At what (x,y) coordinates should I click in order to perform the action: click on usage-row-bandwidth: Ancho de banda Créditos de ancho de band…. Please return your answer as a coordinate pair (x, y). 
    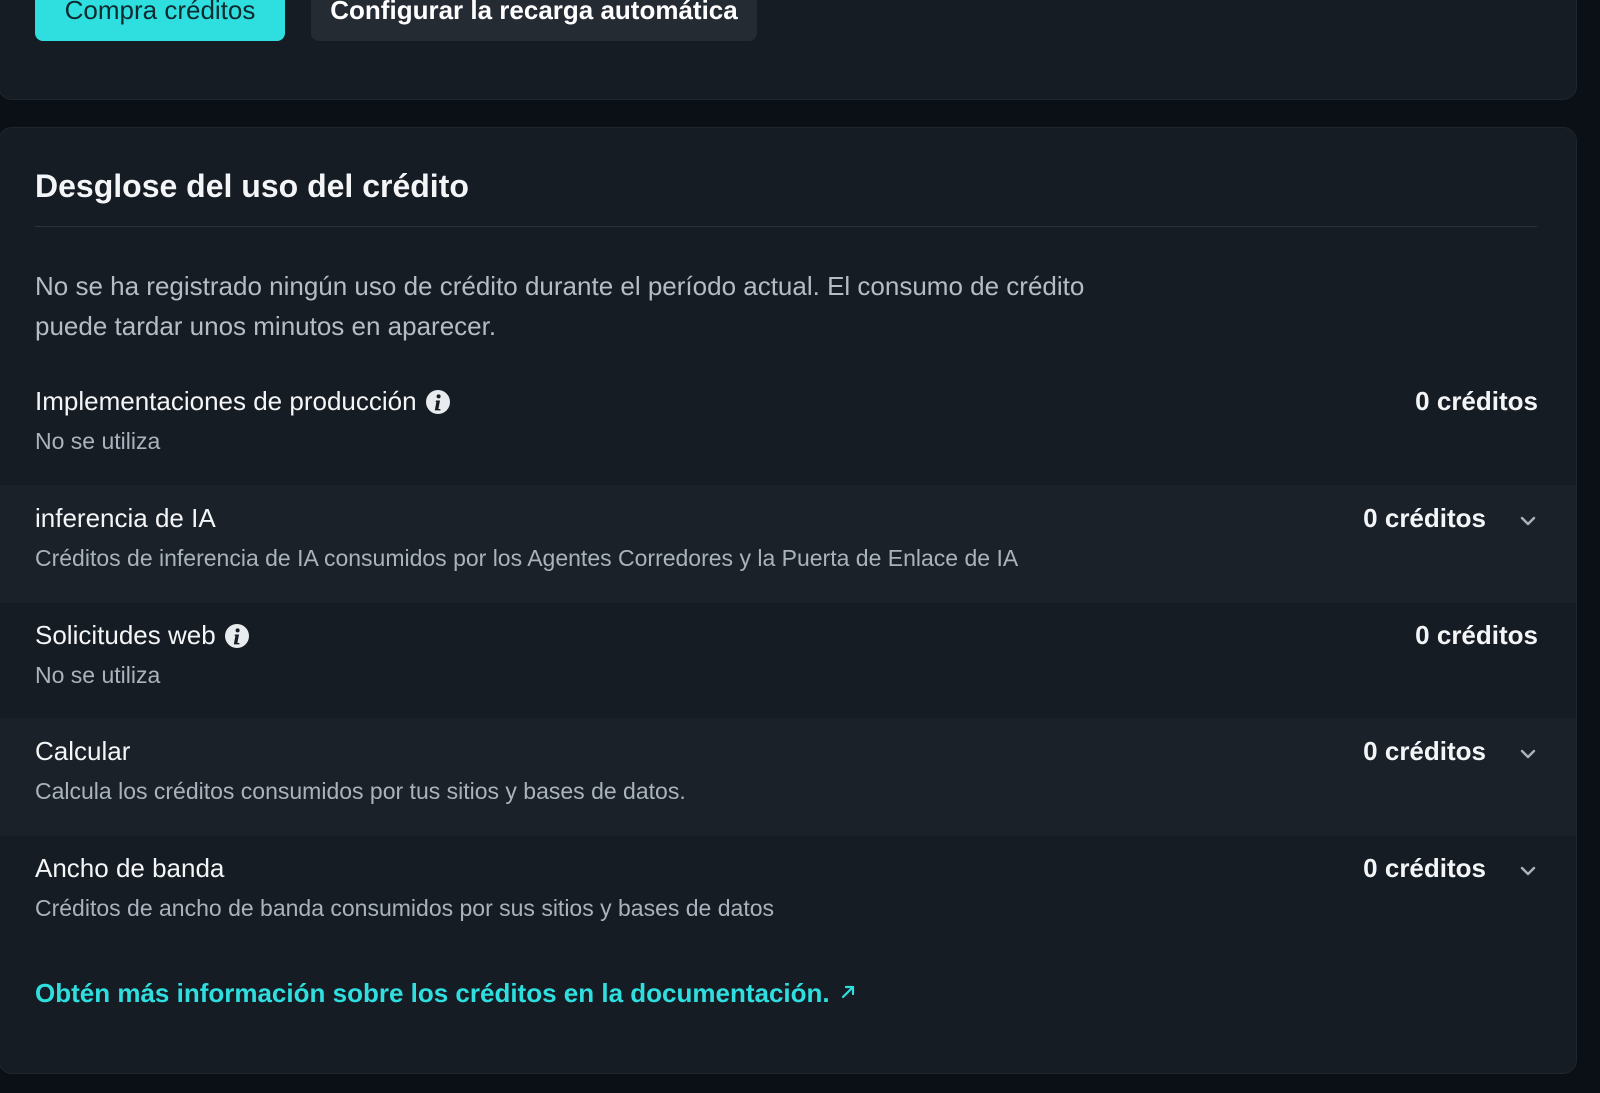
    Looking at the image, I should click on (788, 894).